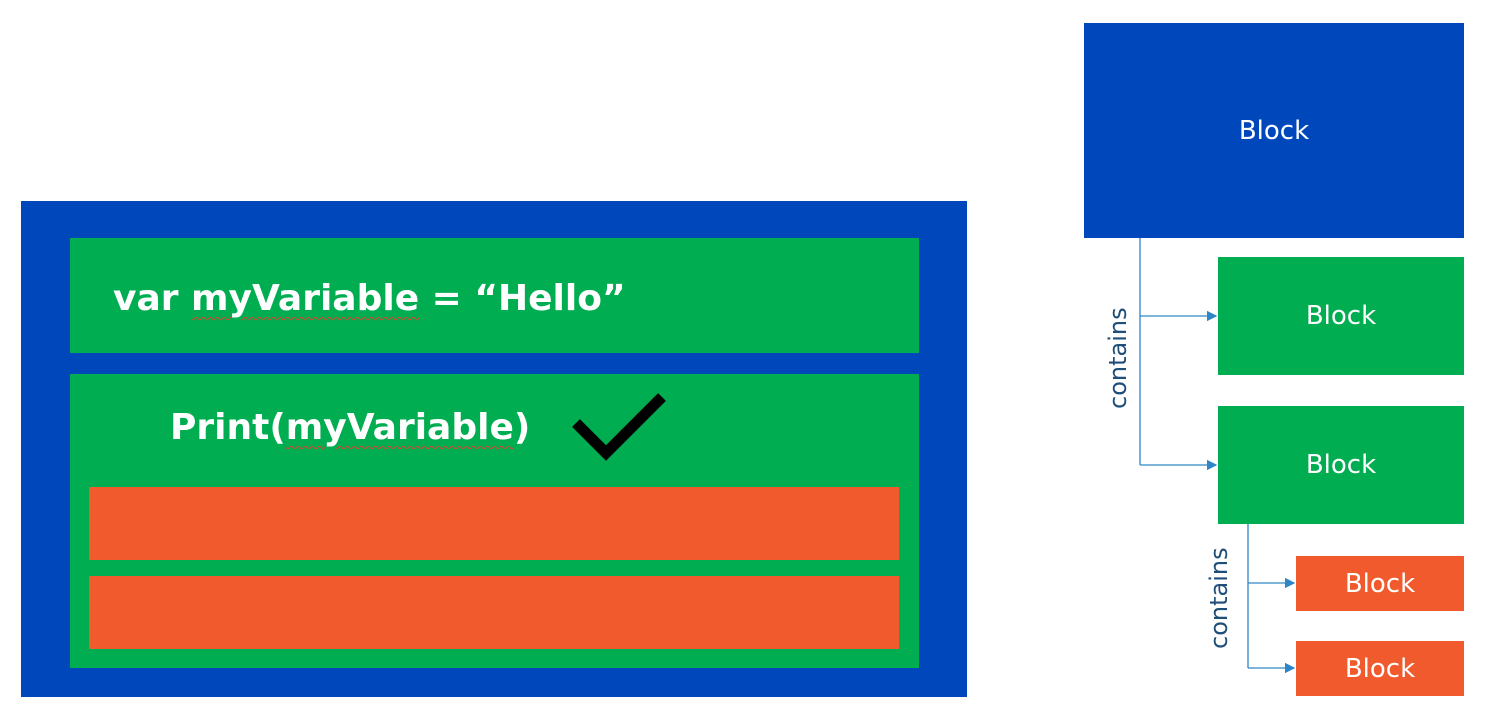 Image resolution: width=1485 pixels, height=719 pixels. What do you see at coordinates (152, 298) in the screenshot?
I see `code-keyword-var: var` at bounding box center [152, 298].